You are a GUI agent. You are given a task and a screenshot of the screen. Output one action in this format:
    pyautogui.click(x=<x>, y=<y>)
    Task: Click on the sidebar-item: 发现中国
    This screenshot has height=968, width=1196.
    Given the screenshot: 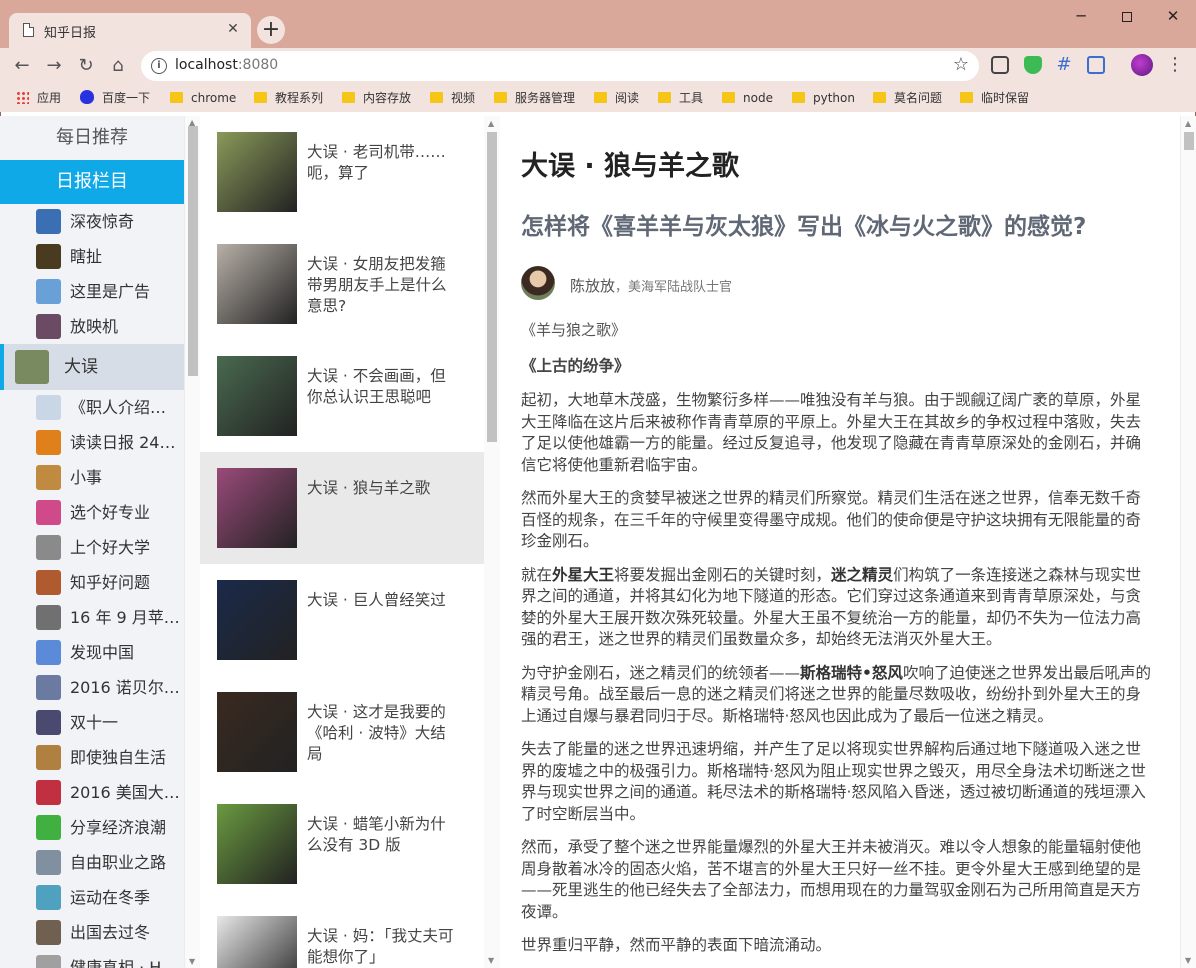 What is the action you would take?
    pyautogui.click(x=92, y=652)
    